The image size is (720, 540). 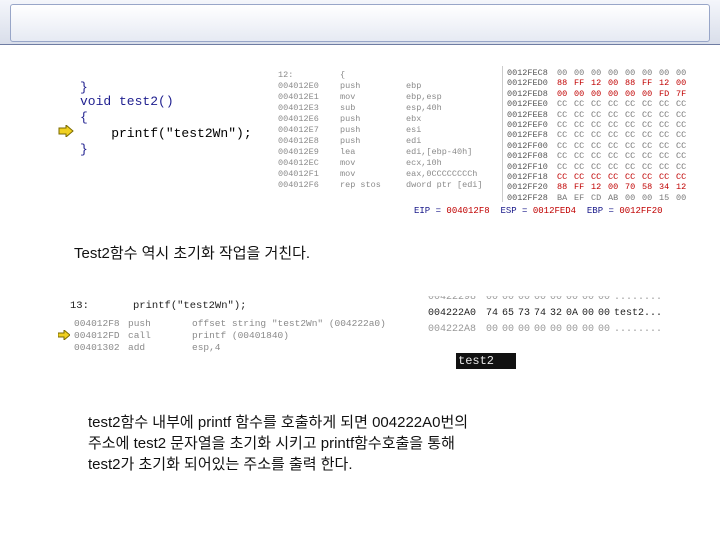 I want to click on printf-disasm-mn: call, so click(x=139, y=335).